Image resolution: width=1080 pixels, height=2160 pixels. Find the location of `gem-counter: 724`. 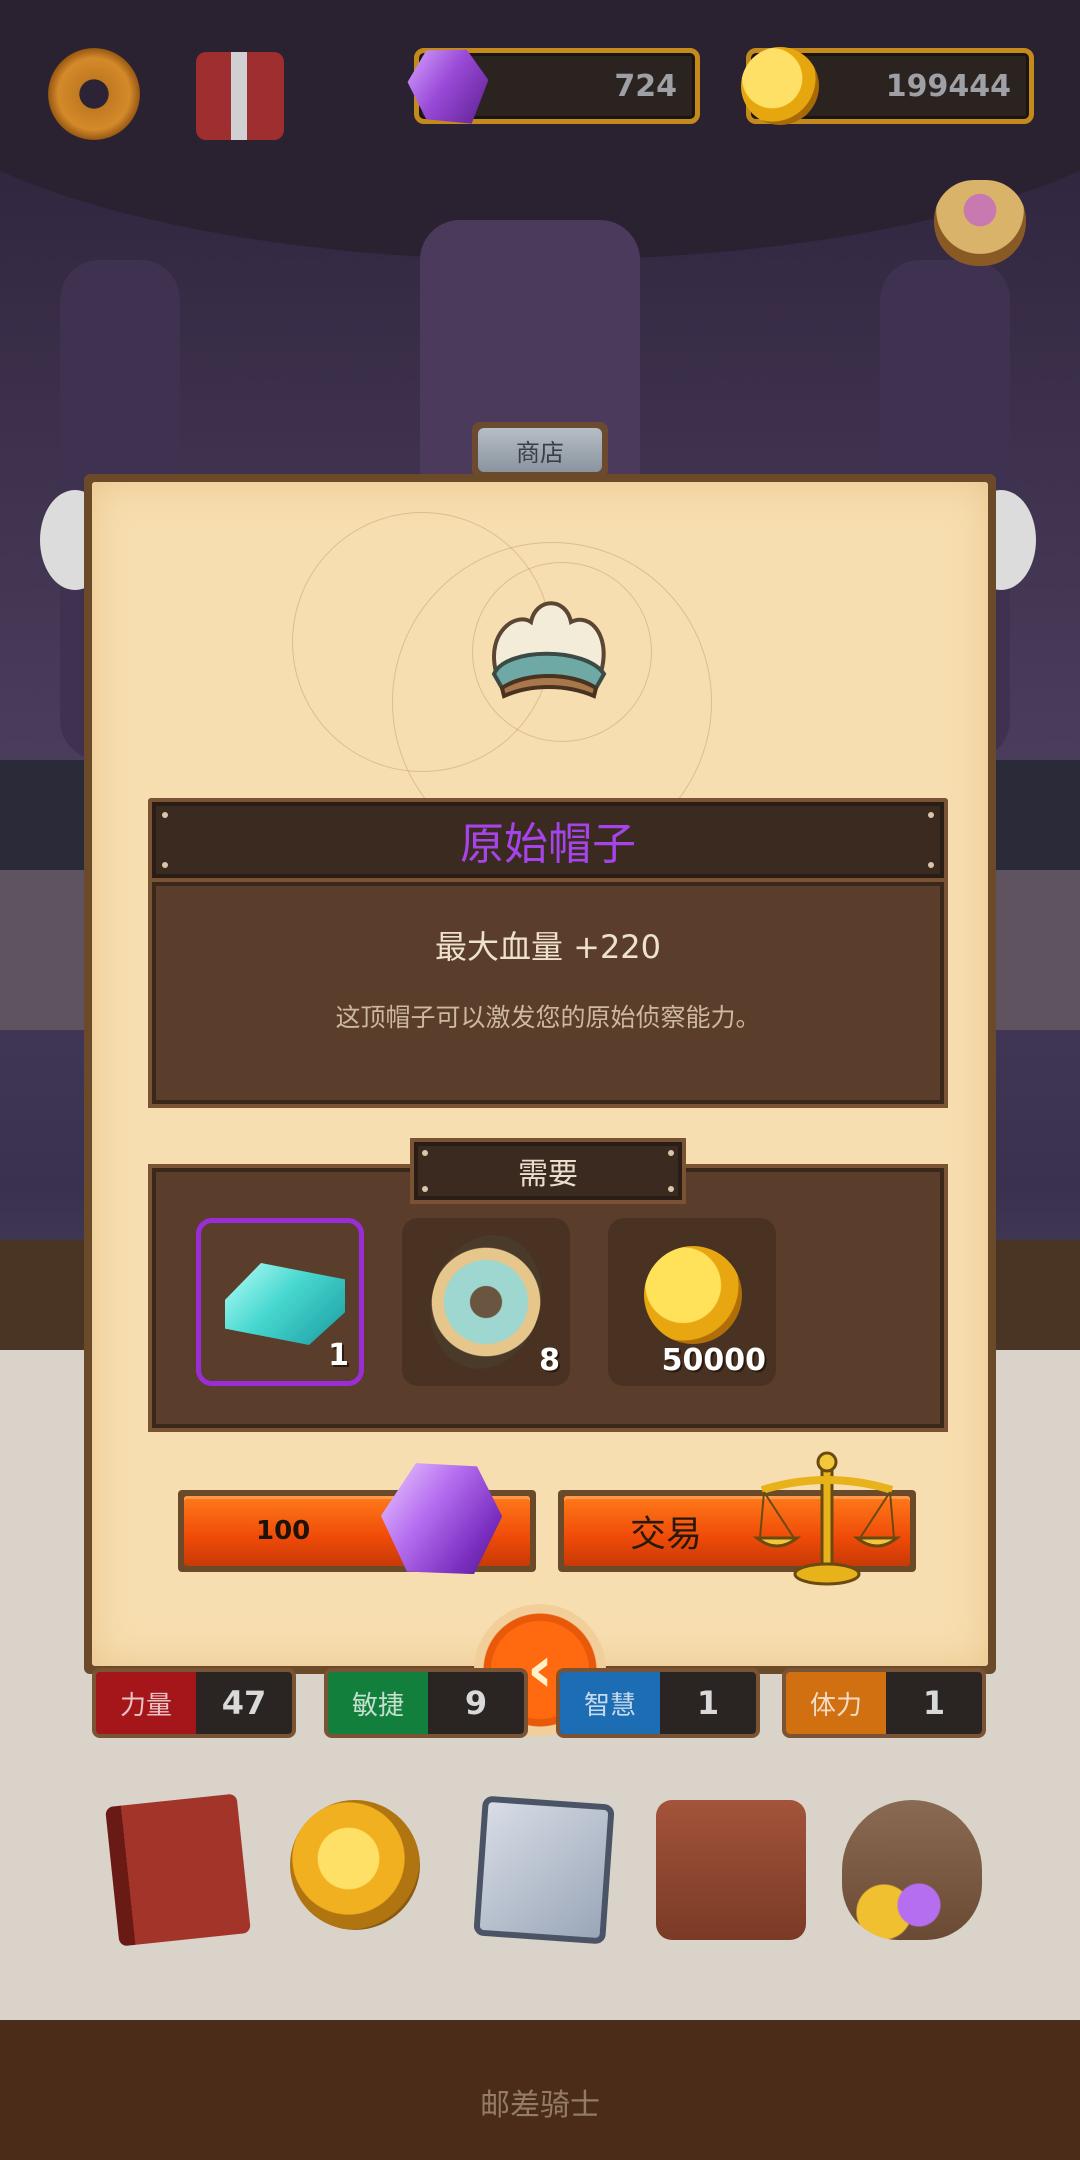

gem-counter: 724 is located at coordinates (557, 86).